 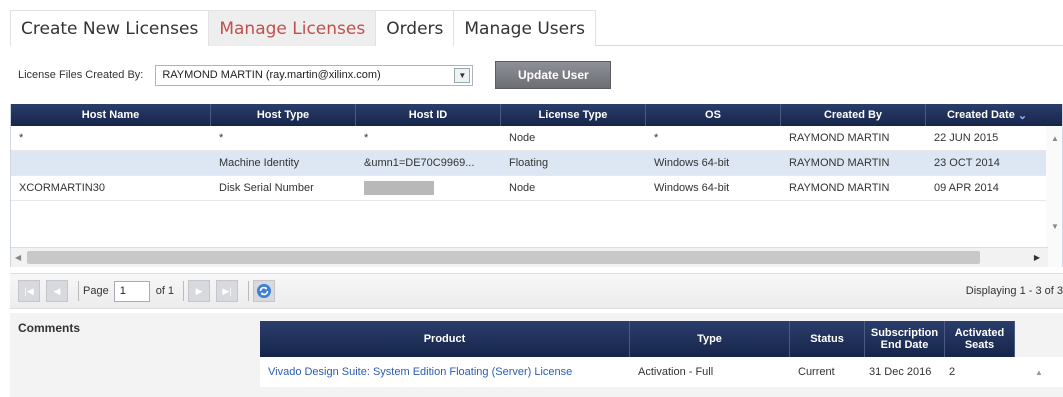 I want to click on chevron-down-icon: ▼, so click(x=462, y=75).